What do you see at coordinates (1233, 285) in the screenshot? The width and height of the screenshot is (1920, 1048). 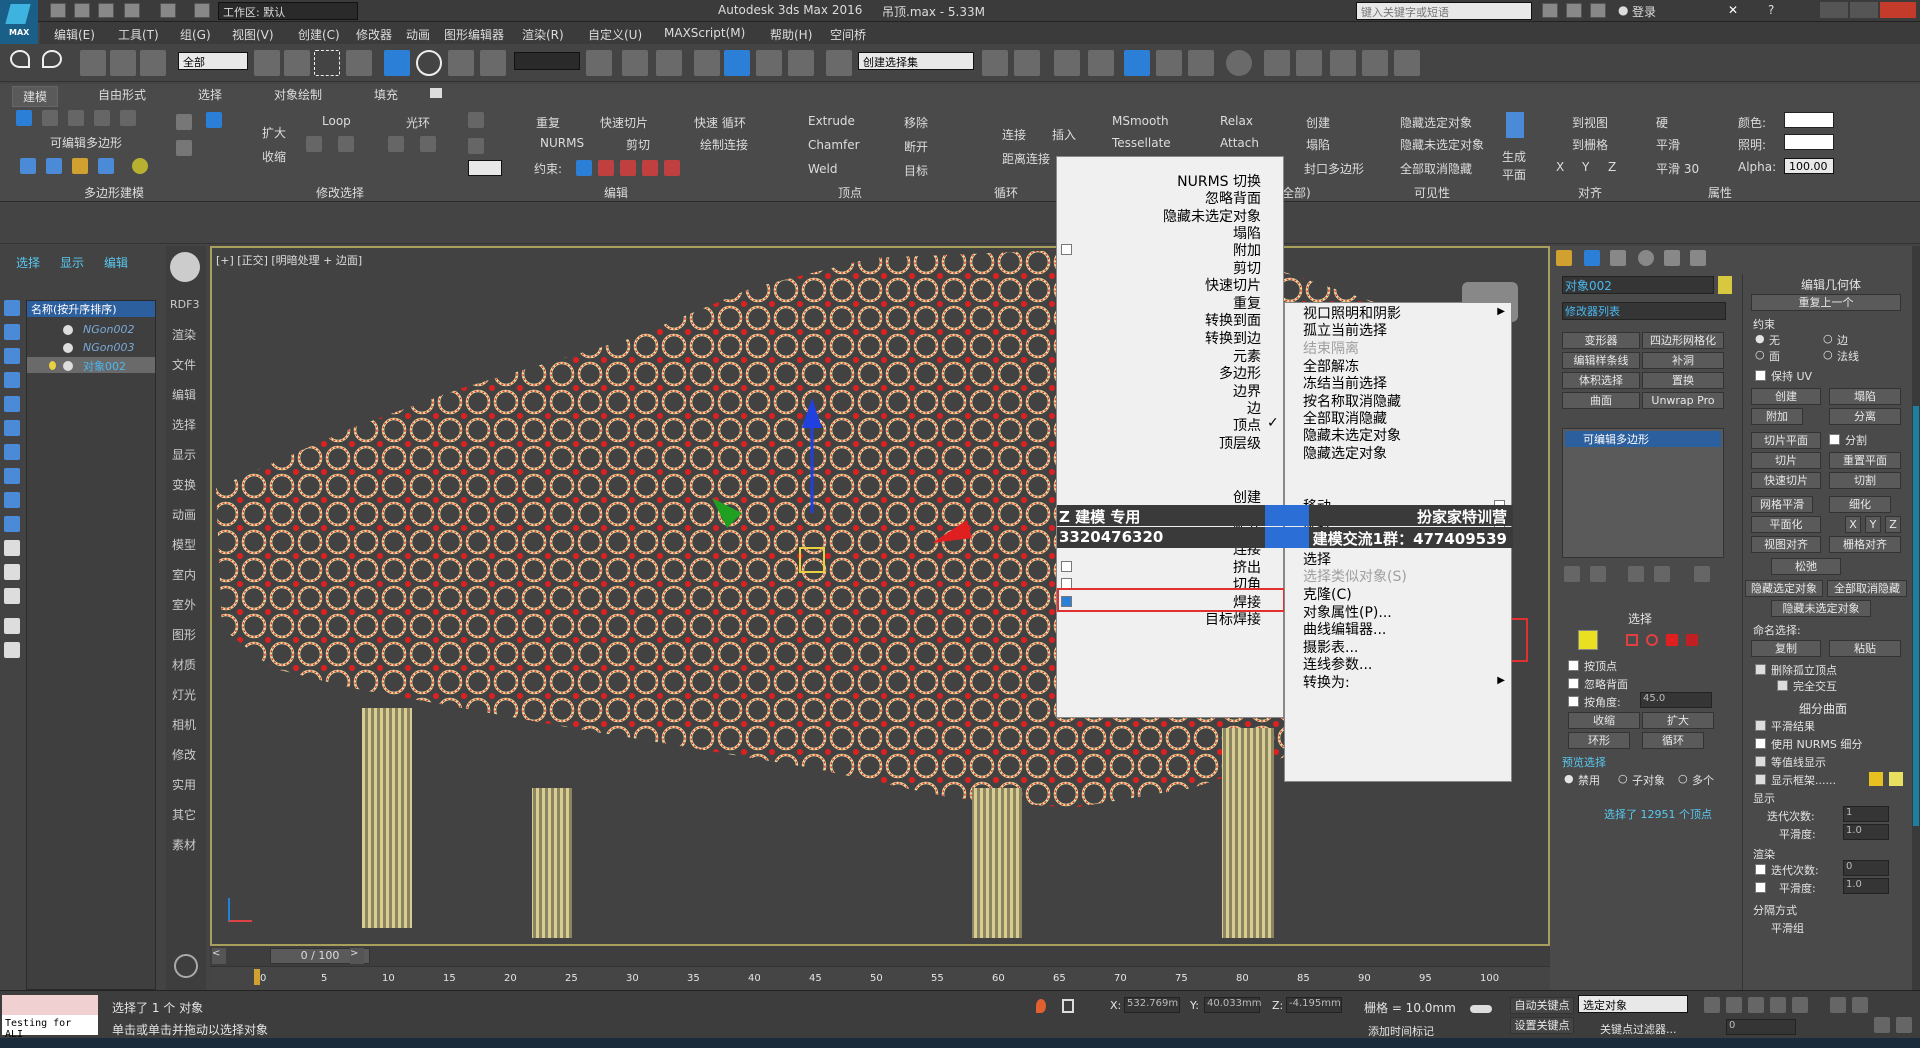 I see `menu-item: 快速切片` at bounding box center [1233, 285].